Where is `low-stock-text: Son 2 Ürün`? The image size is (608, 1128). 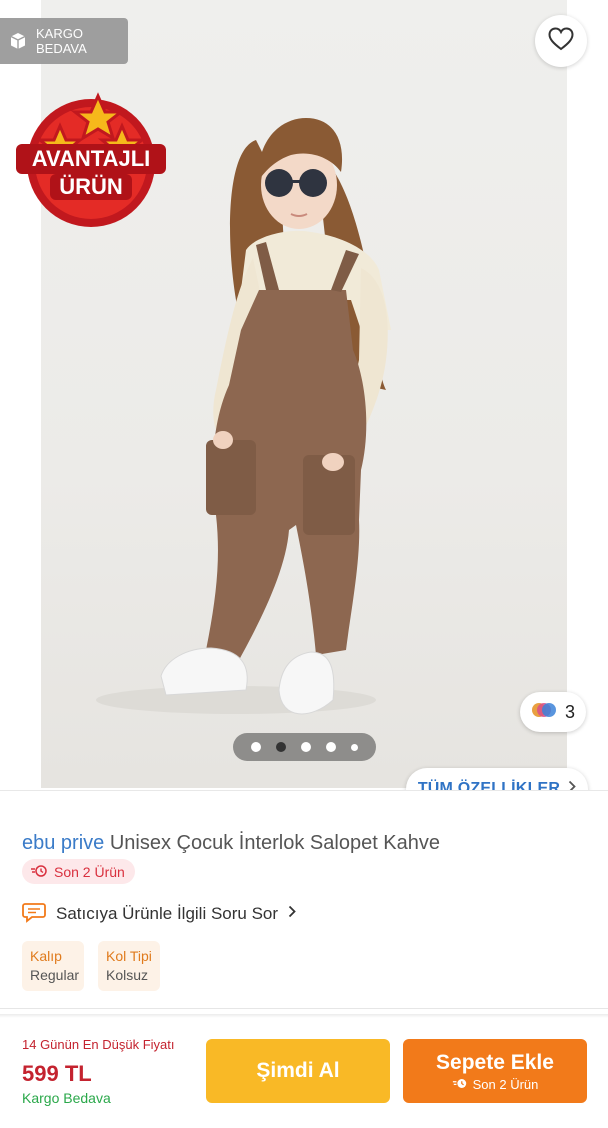
low-stock-text: Son 2 Ürün is located at coordinates (89, 871).